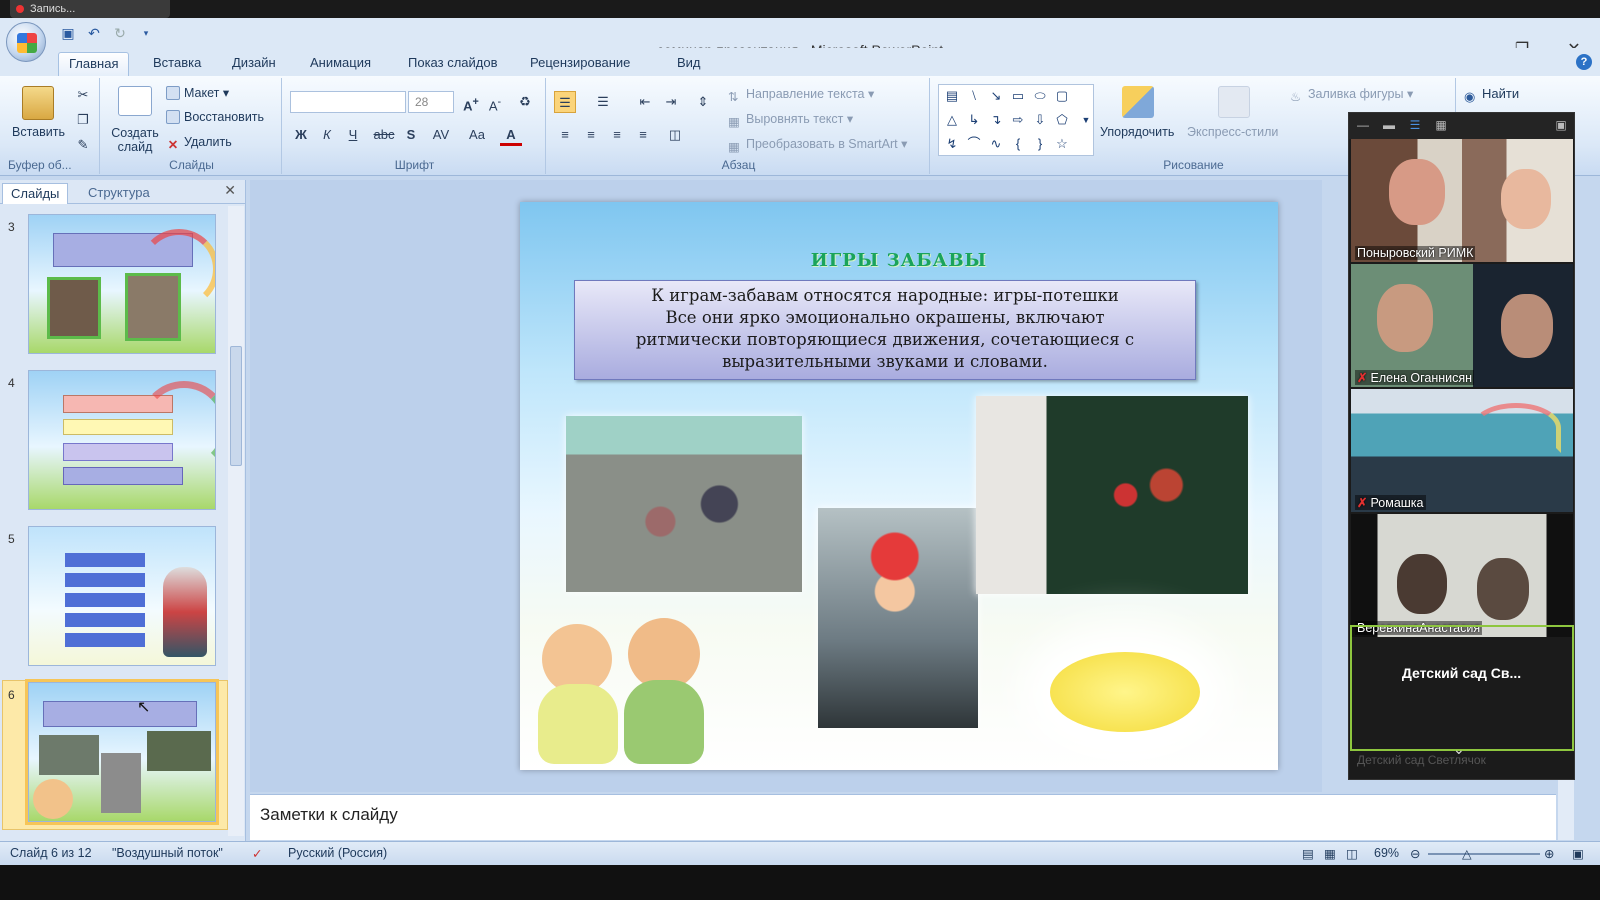 The height and width of the screenshot is (900, 1600). I want to click on columns-icon: ◫, so click(675, 135).